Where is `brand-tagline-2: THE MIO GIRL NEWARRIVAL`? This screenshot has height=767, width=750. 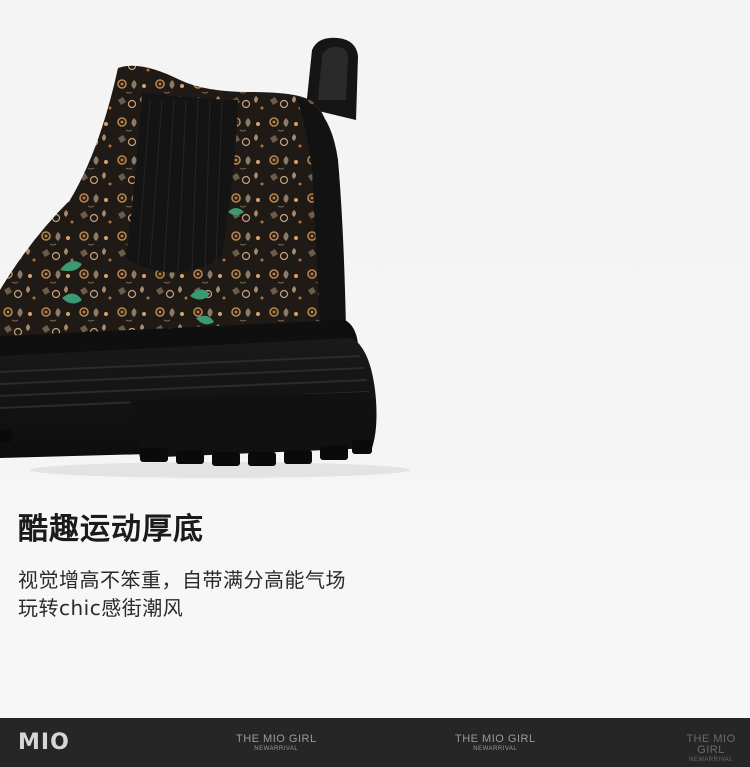
brand-tagline-2: THE MIO GIRL NEWARRIVAL is located at coordinates (495, 743).